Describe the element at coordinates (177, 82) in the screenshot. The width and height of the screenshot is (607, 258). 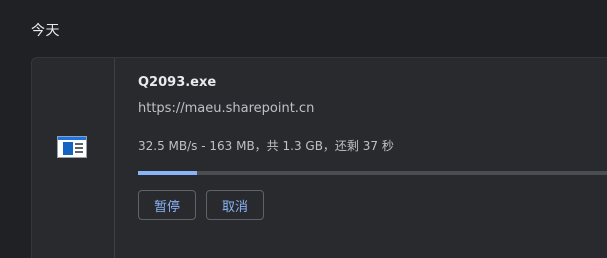
I see `download-file-name: Q2093.exe` at that location.